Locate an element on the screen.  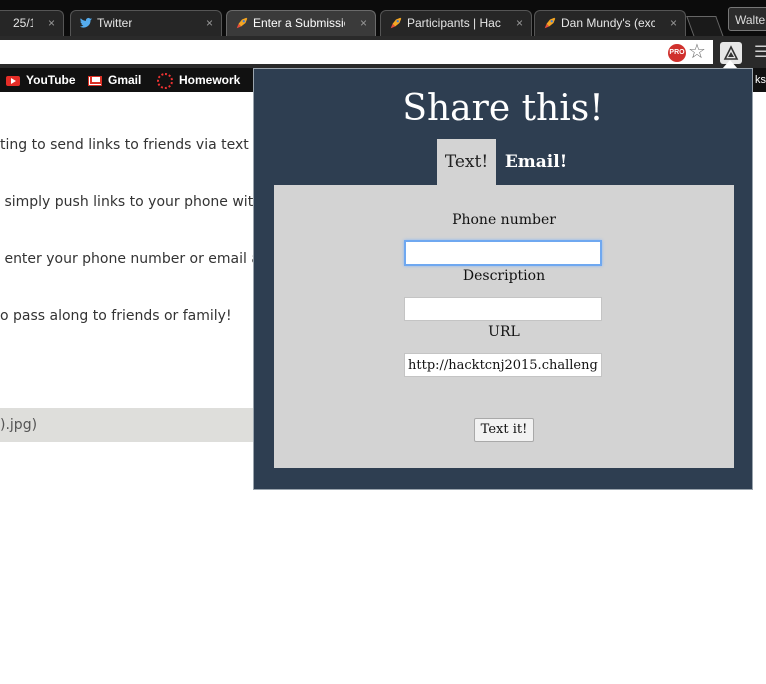
browser-tab-enter-submission: Enter a Submission × is located at coordinates (301, 23).